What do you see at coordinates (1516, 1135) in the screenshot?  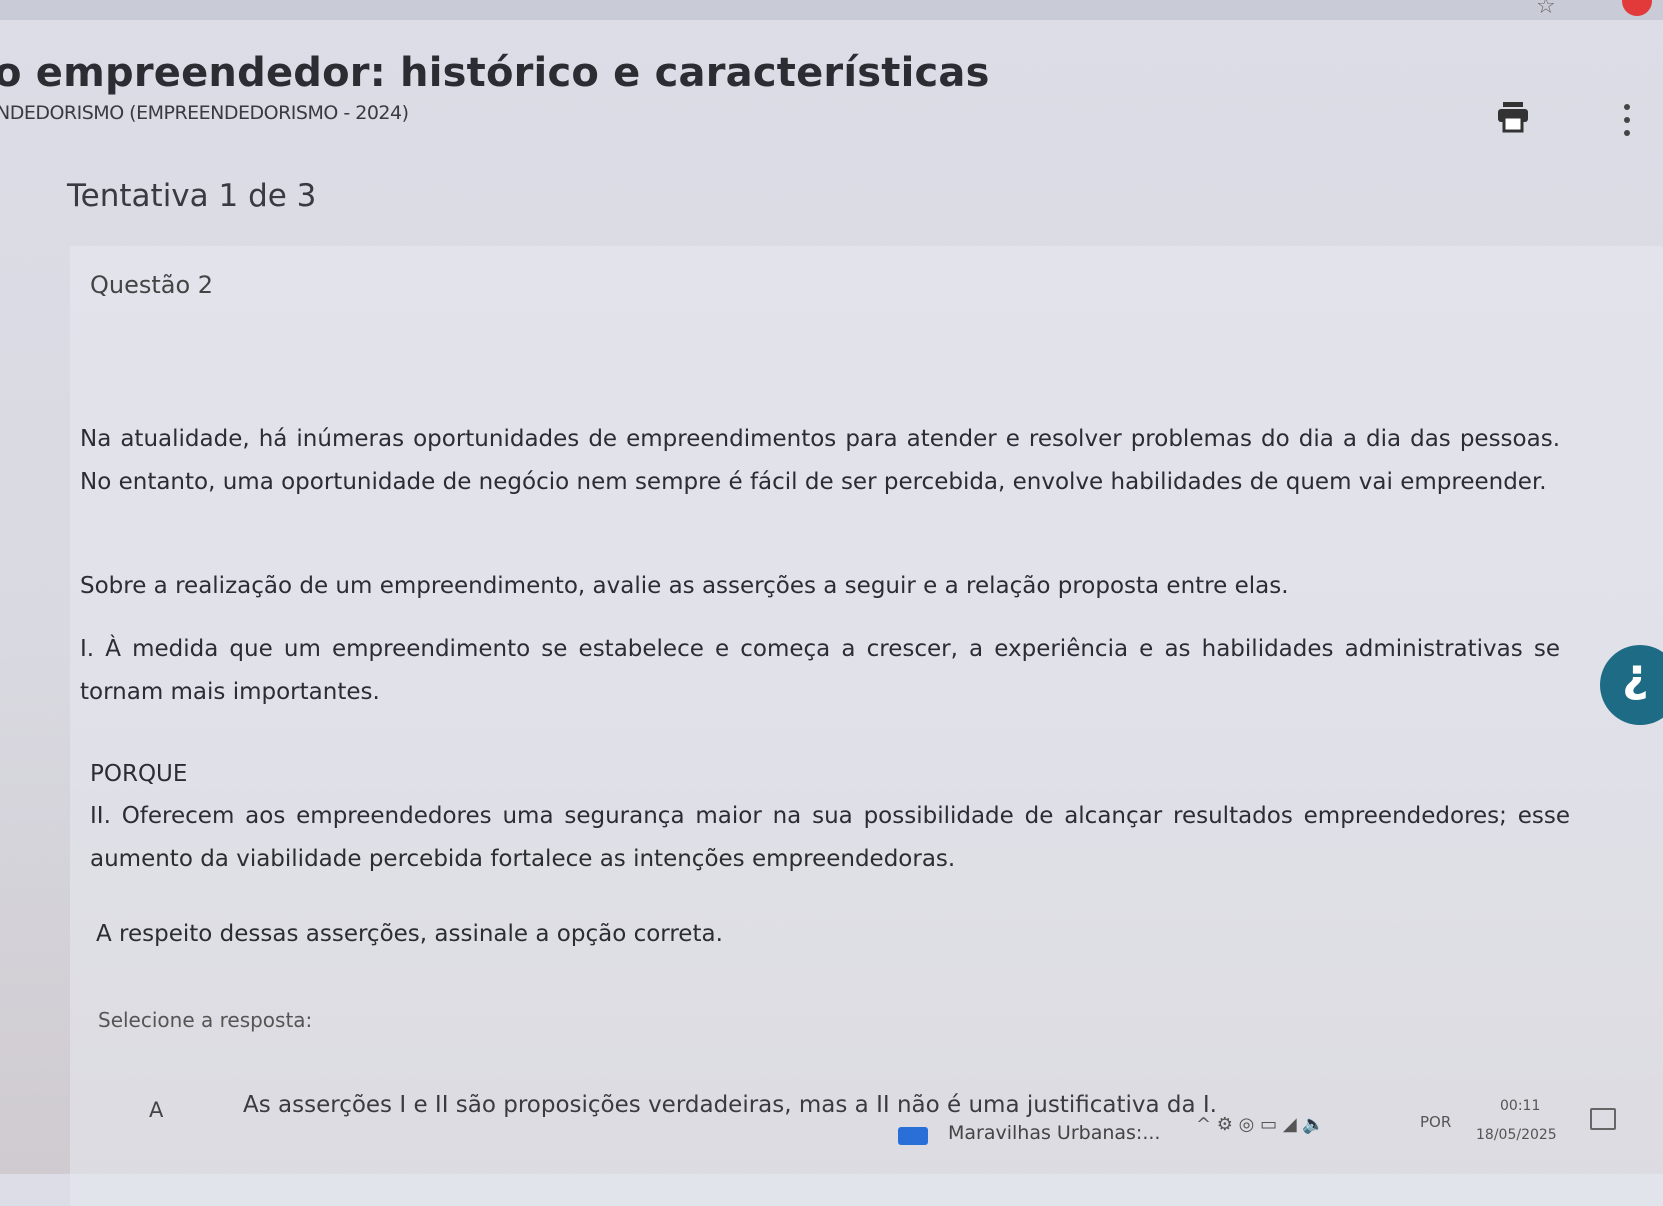 I see `clock-date: 18/05/2025` at bounding box center [1516, 1135].